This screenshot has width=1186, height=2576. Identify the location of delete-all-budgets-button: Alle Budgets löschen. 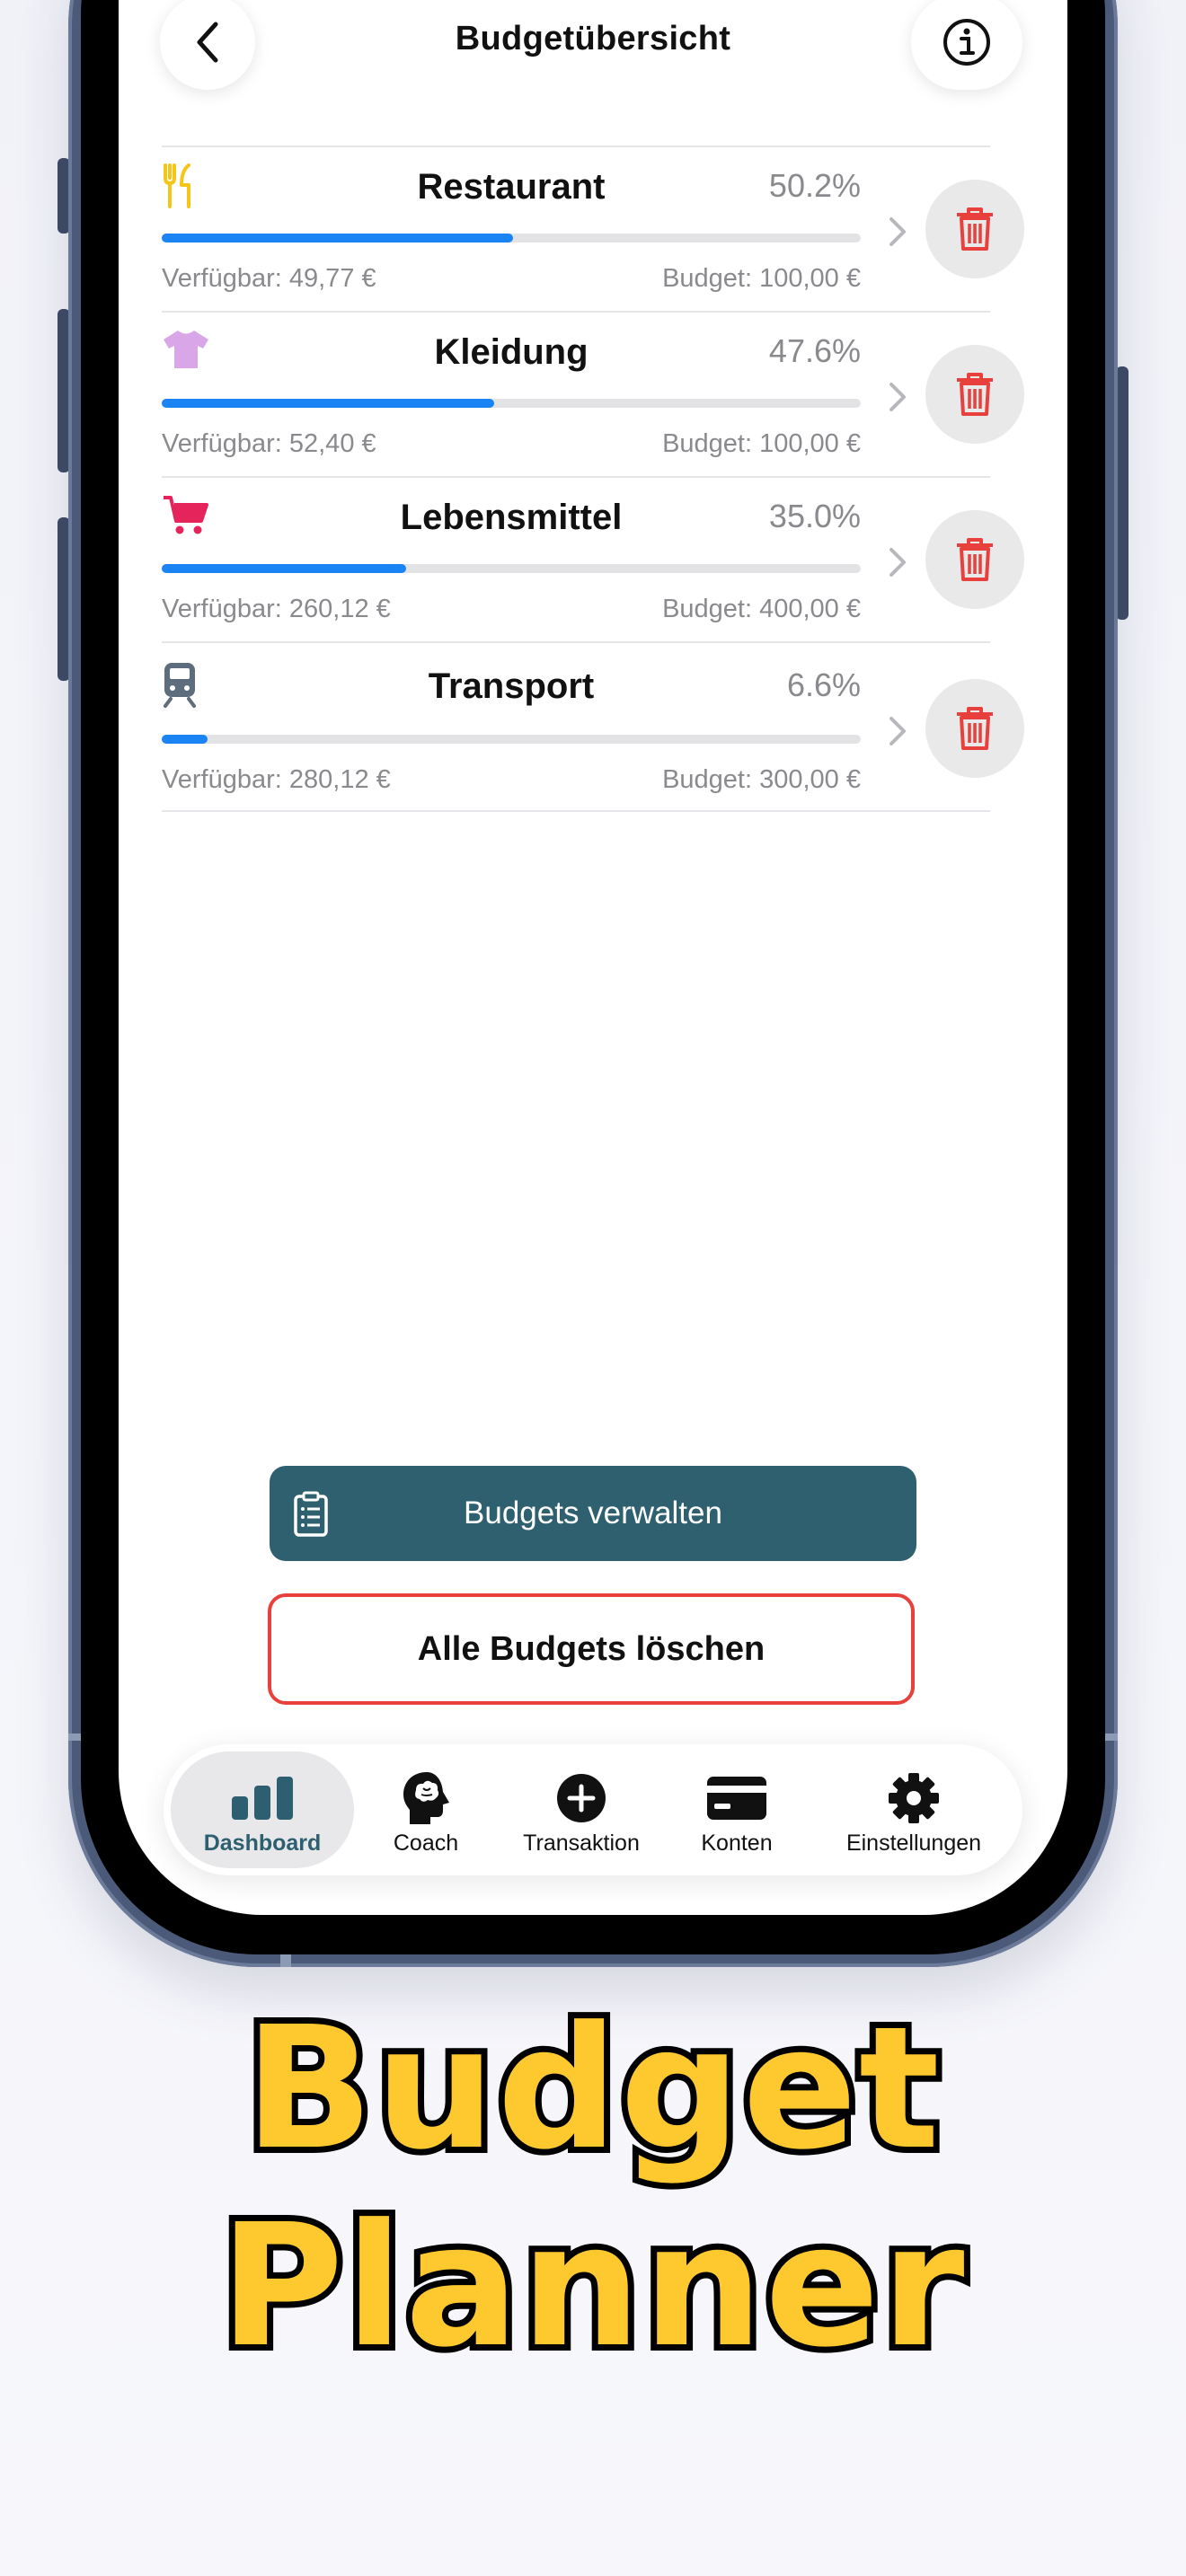
(591, 1649).